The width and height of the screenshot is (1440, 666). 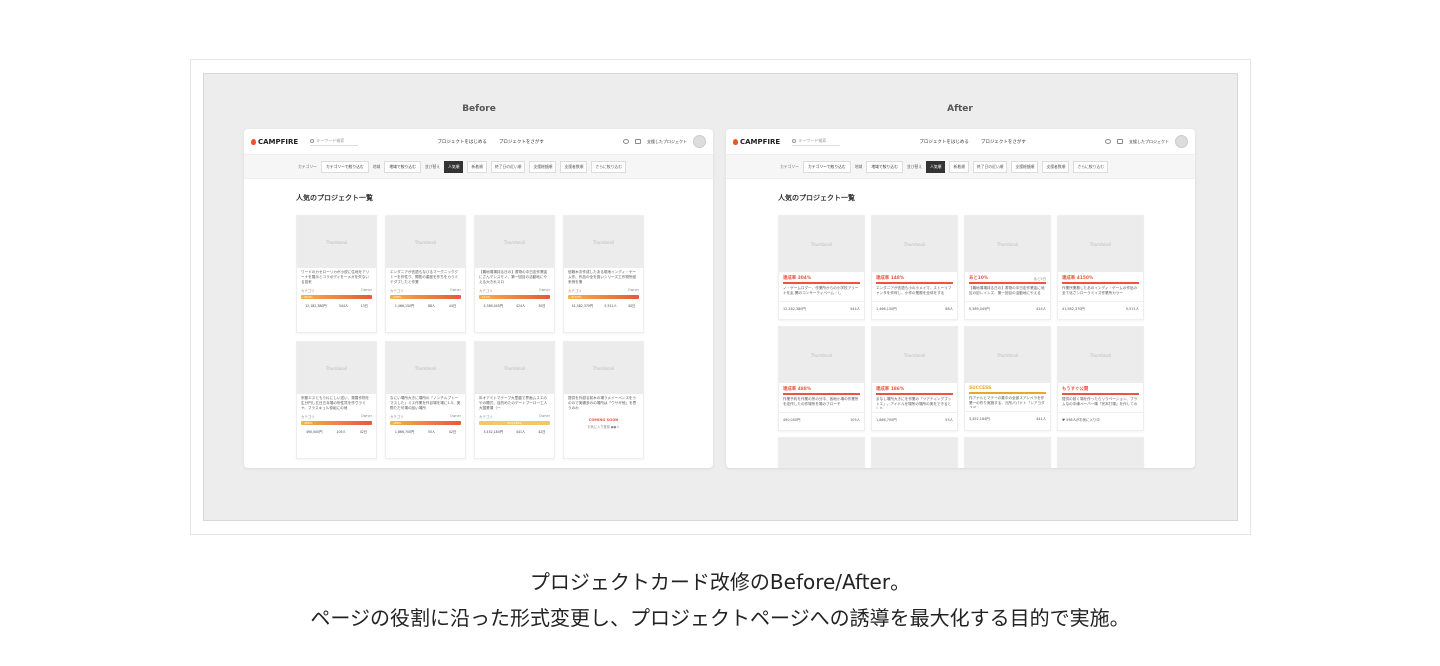 What do you see at coordinates (316, 306) in the screenshot?
I see `stat-value: 12,182,380円` at bounding box center [316, 306].